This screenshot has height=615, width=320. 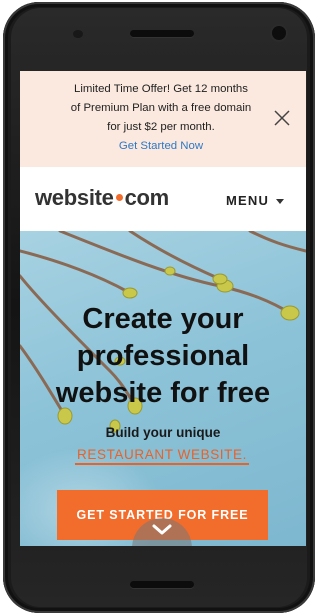 What do you see at coordinates (162, 456) in the screenshot?
I see `hero-highlight: RESTAURANT WEBSITE.` at bounding box center [162, 456].